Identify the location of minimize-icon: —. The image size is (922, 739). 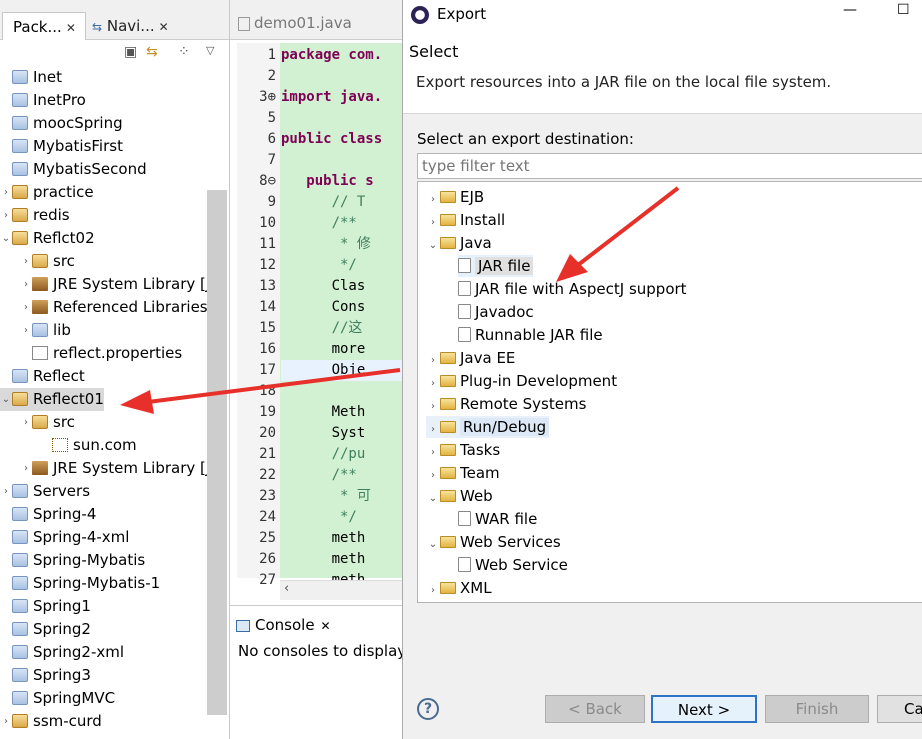
(850, 10).